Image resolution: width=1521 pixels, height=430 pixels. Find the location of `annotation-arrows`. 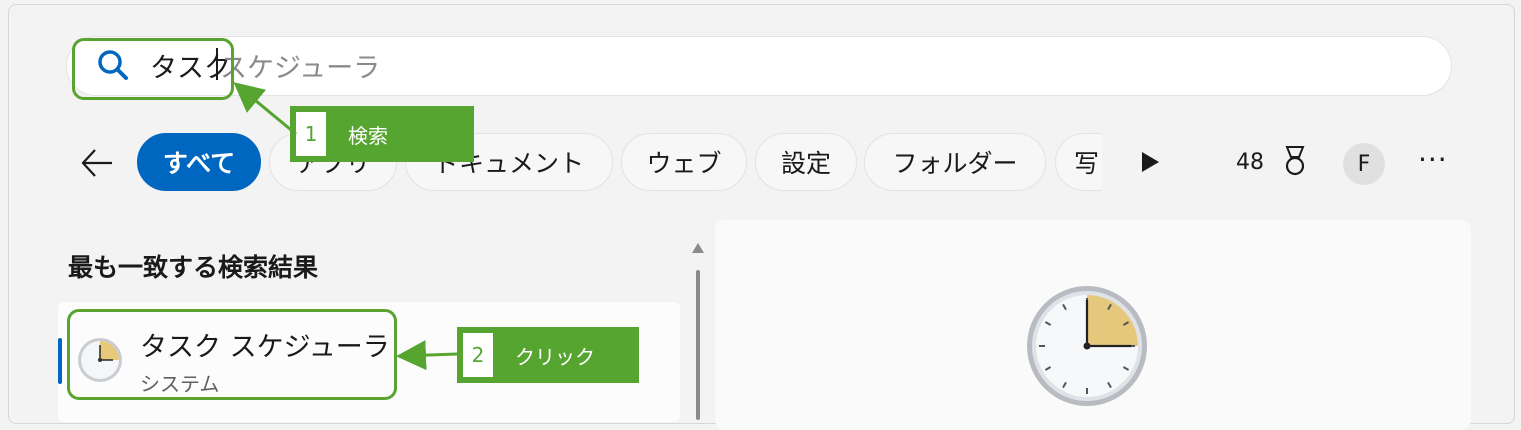

annotation-arrows is located at coordinates (345, 226).